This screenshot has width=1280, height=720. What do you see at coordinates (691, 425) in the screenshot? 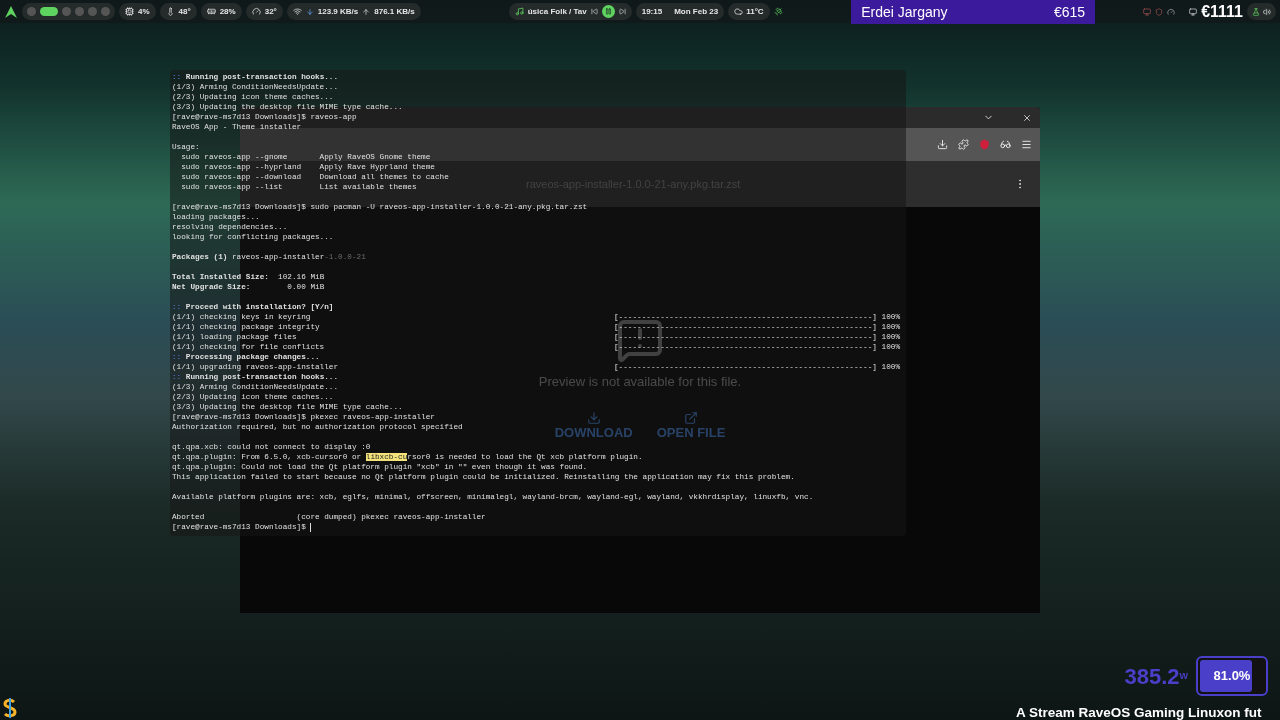
I see `file-action-button: OPEN FILE` at bounding box center [691, 425].